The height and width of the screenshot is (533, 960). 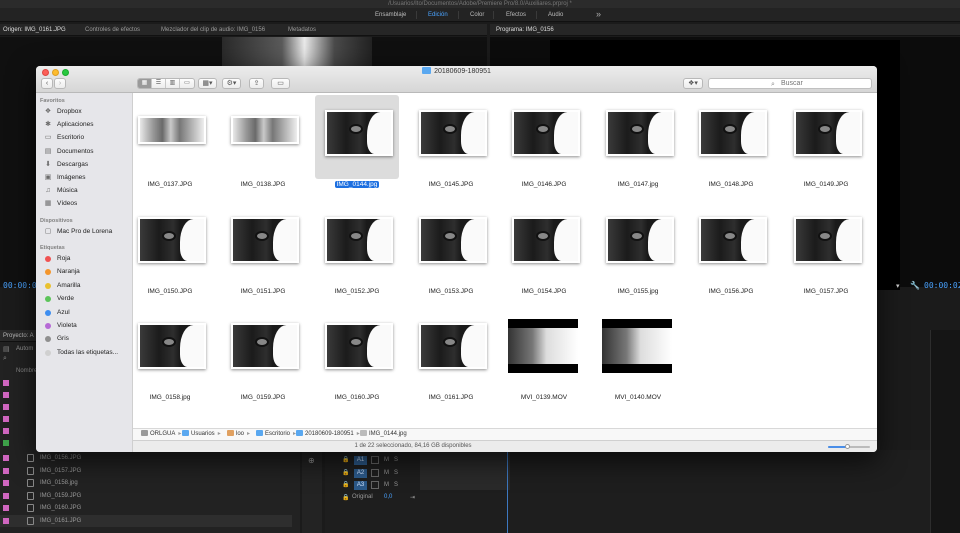 I want to click on master-track-value: 0,0, so click(x=388, y=497).